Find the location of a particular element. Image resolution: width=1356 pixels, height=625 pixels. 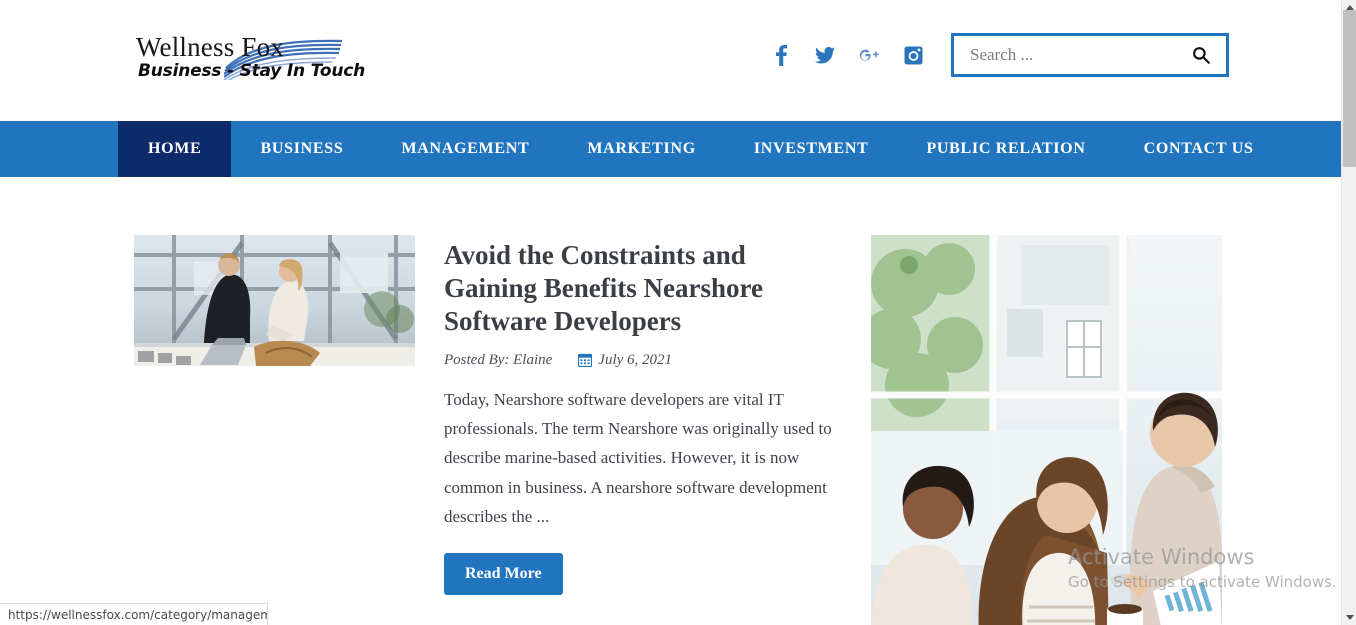

facebook-icon is located at coordinates (781, 55).